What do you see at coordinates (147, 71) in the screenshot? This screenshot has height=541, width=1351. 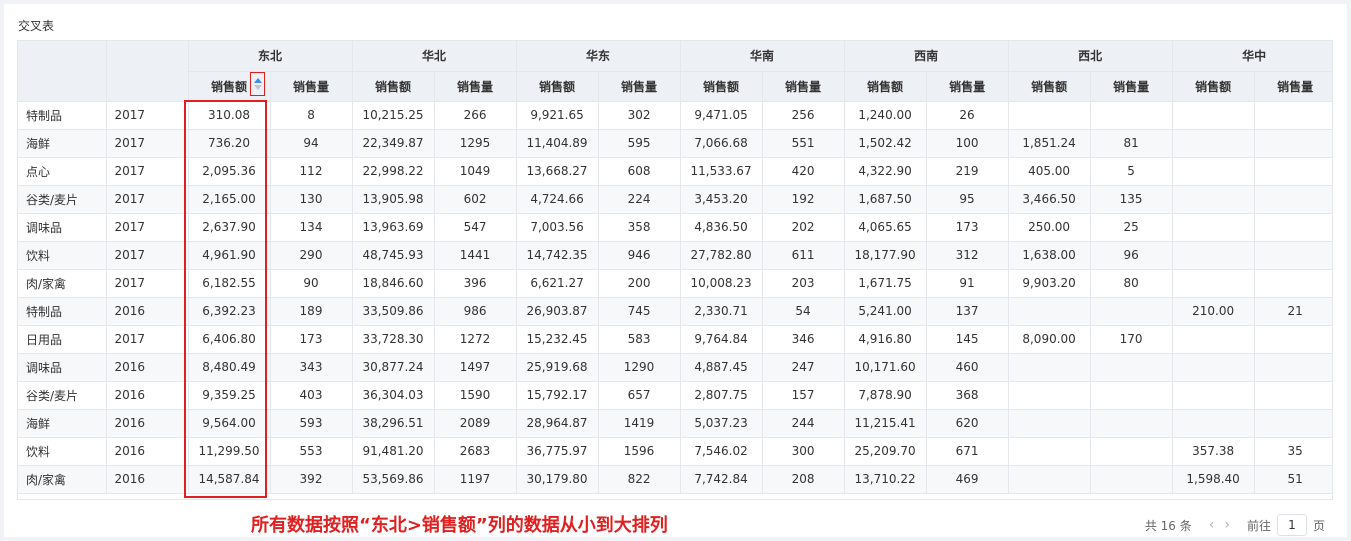 I see `corner-header-year` at bounding box center [147, 71].